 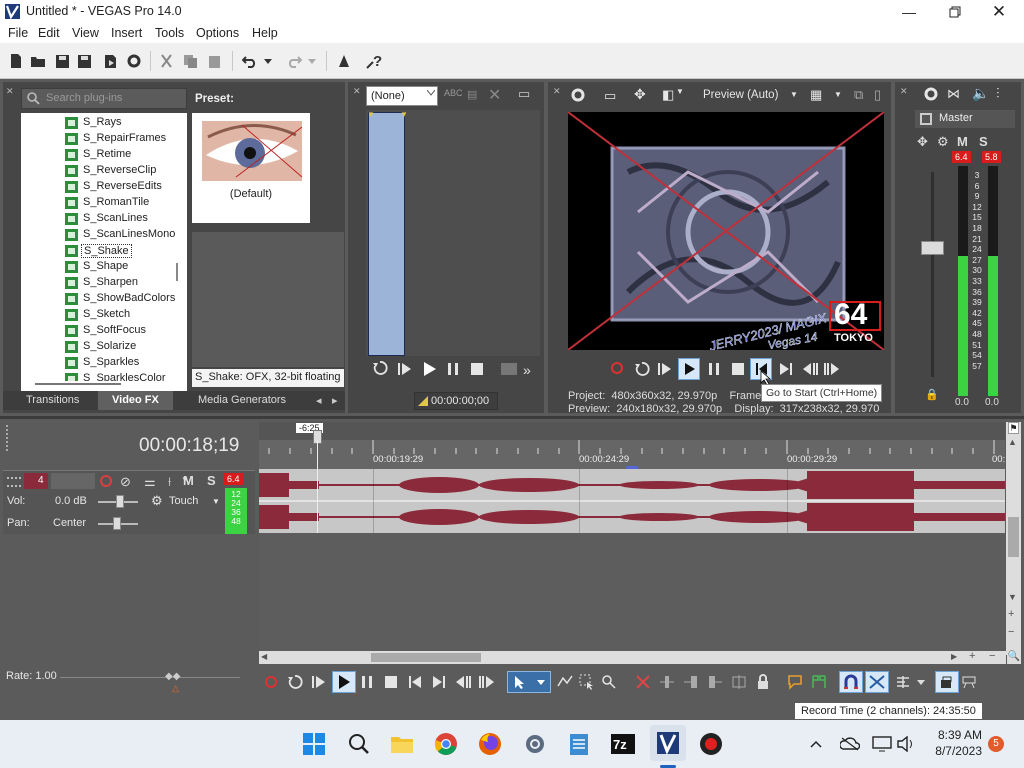 I want to click on panel-grip: ✕, so click(x=11, y=226).